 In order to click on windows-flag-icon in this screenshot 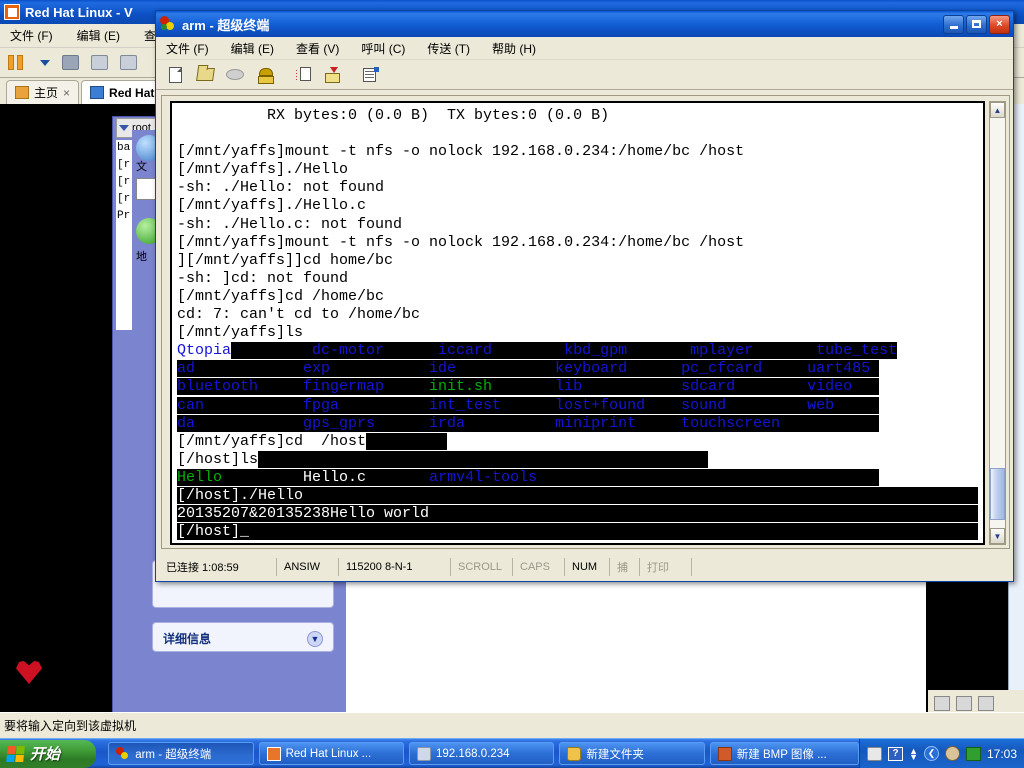, I will do `click(15, 753)`.